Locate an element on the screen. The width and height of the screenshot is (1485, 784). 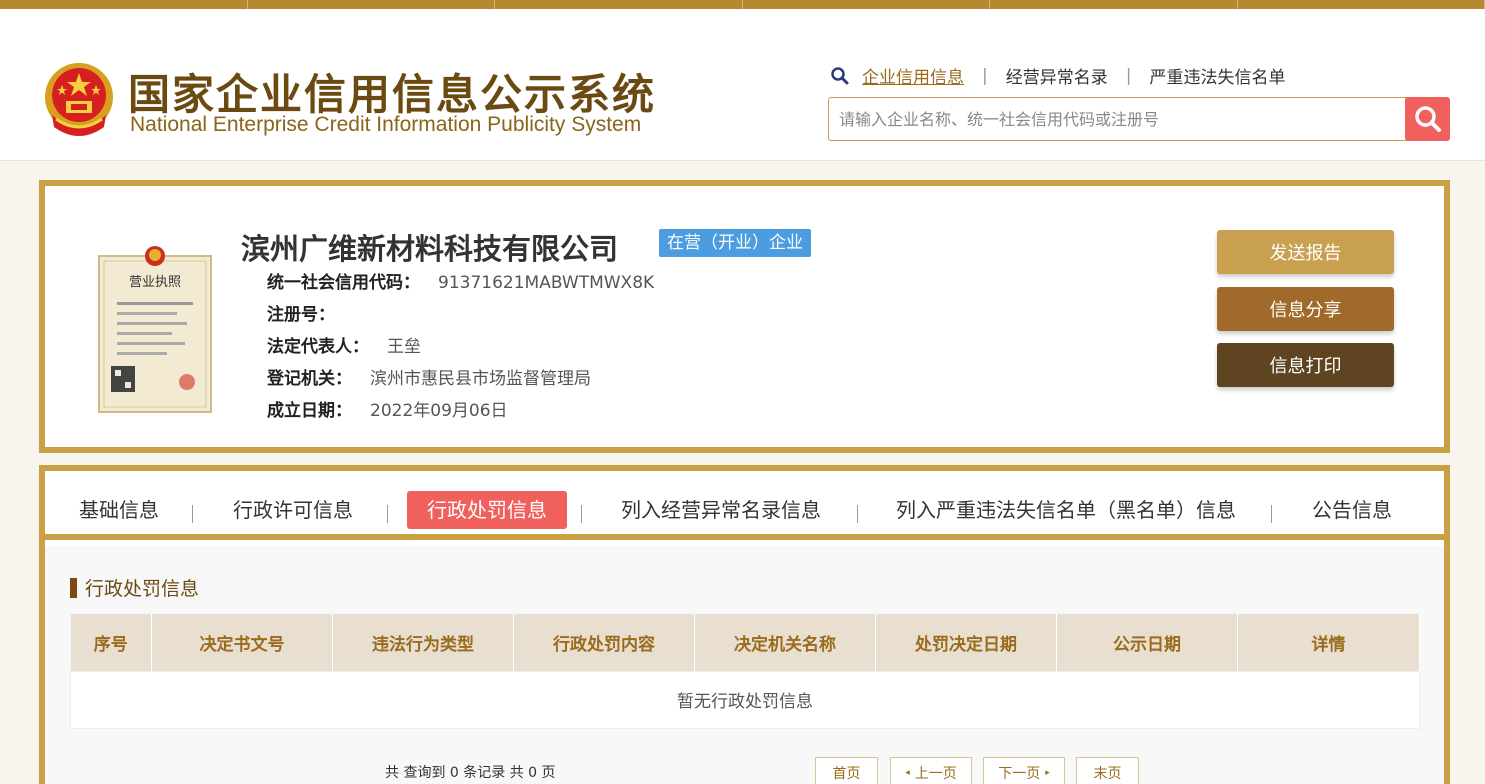
info-credit-code: 统一社会信用代码： 91371621MABWTMWX8K is located at coordinates (460, 280).